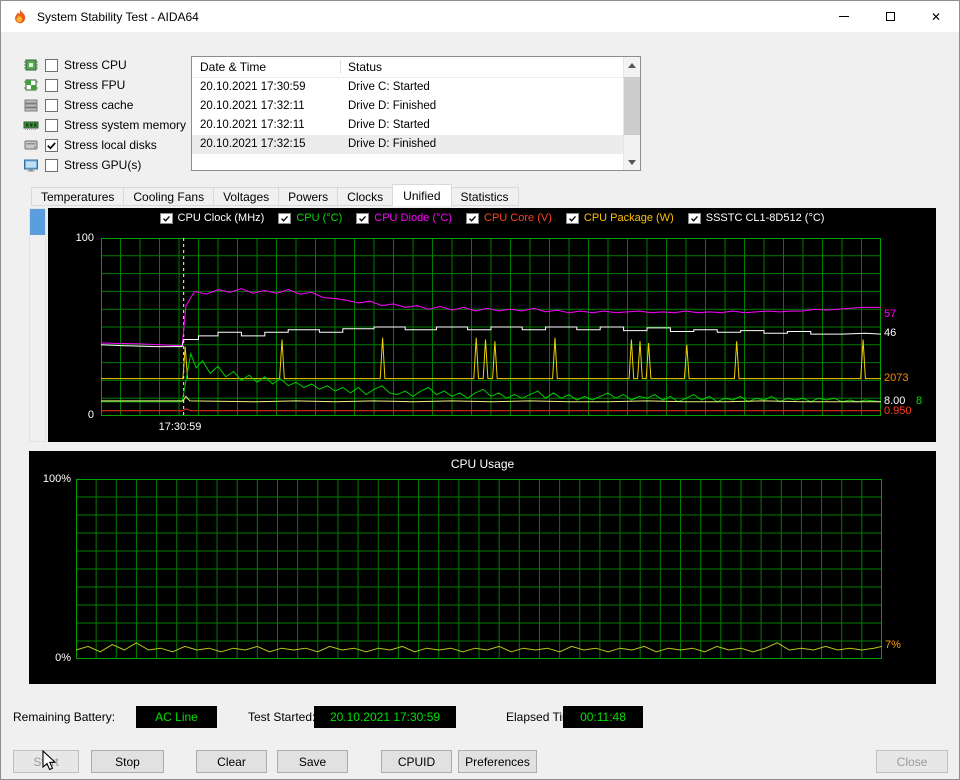 The image size is (960, 780). I want to click on stress-fpu-checkbox, so click(51, 85).